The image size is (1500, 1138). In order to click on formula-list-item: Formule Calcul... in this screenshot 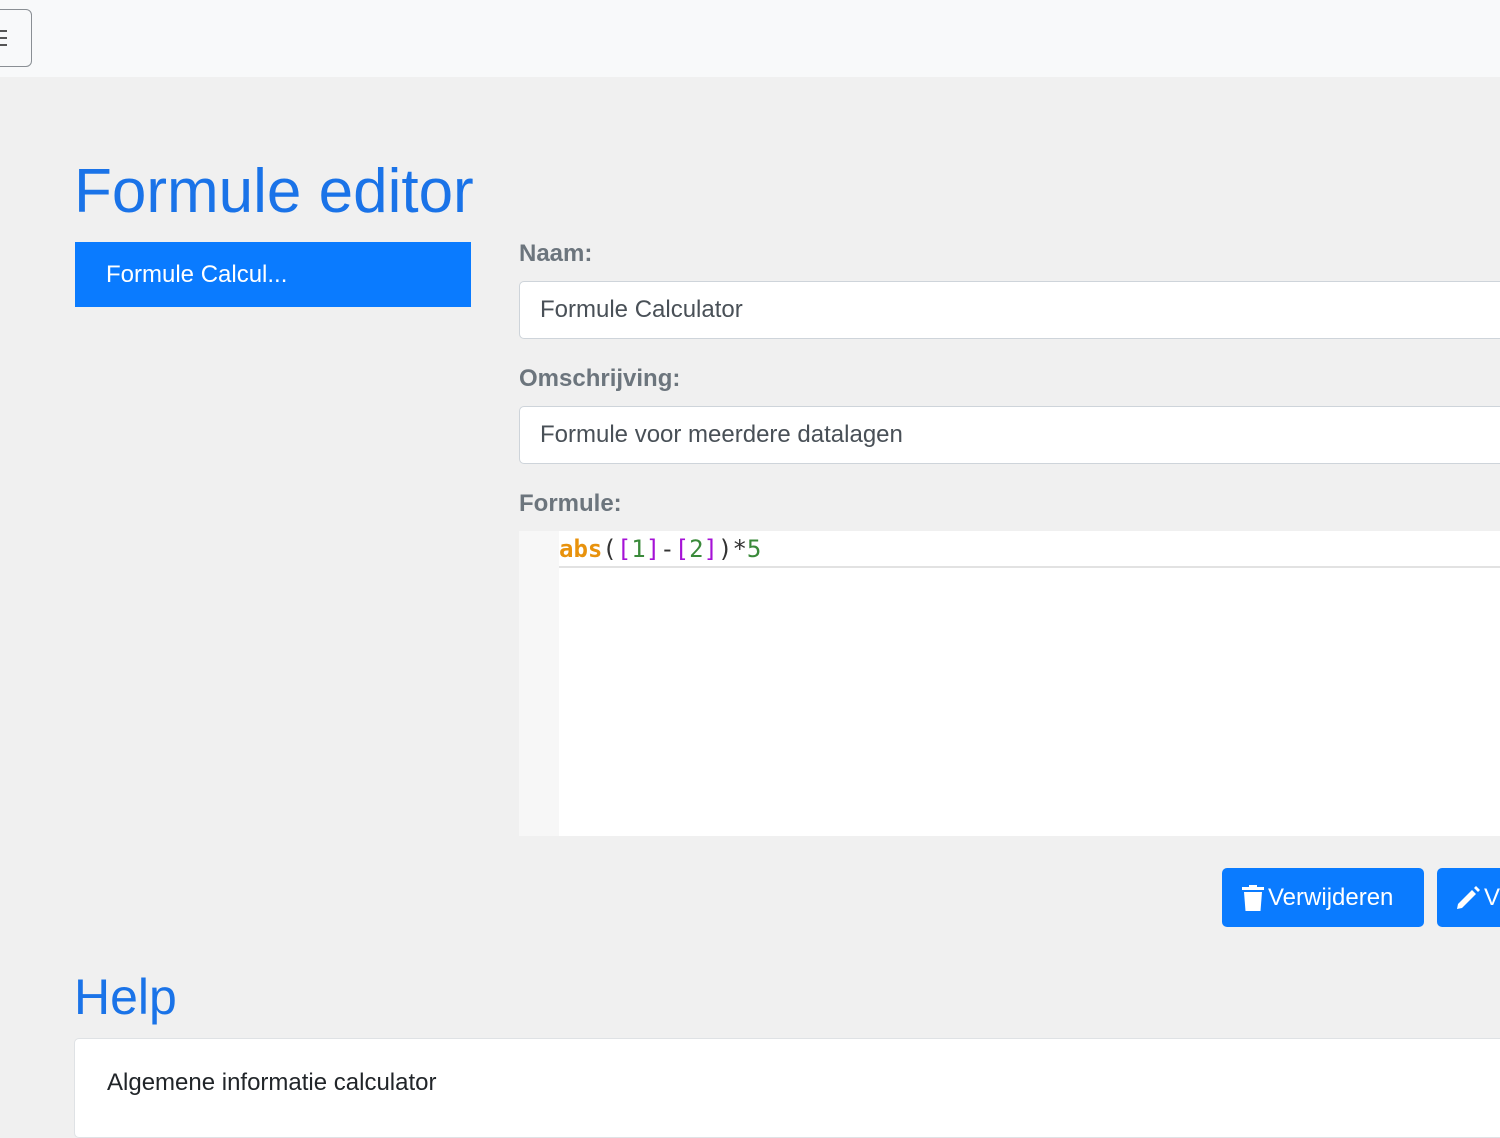, I will do `click(273, 274)`.